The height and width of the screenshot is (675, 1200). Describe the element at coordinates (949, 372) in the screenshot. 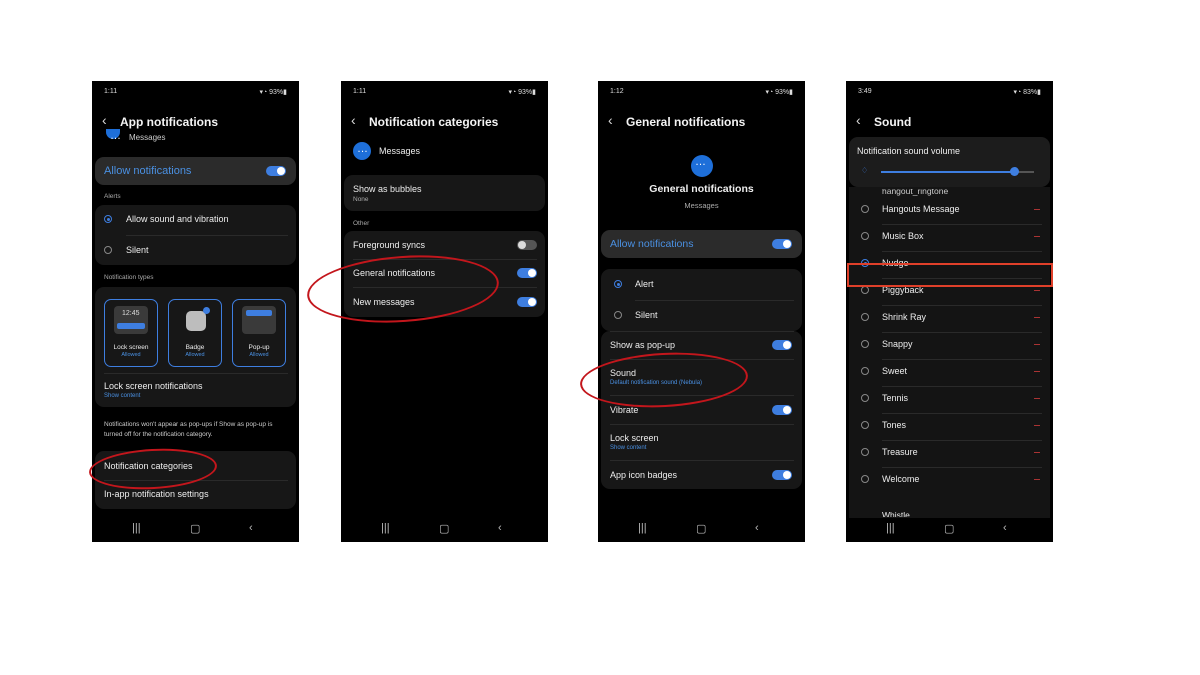

I see `sound-row: Sweet` at that location.